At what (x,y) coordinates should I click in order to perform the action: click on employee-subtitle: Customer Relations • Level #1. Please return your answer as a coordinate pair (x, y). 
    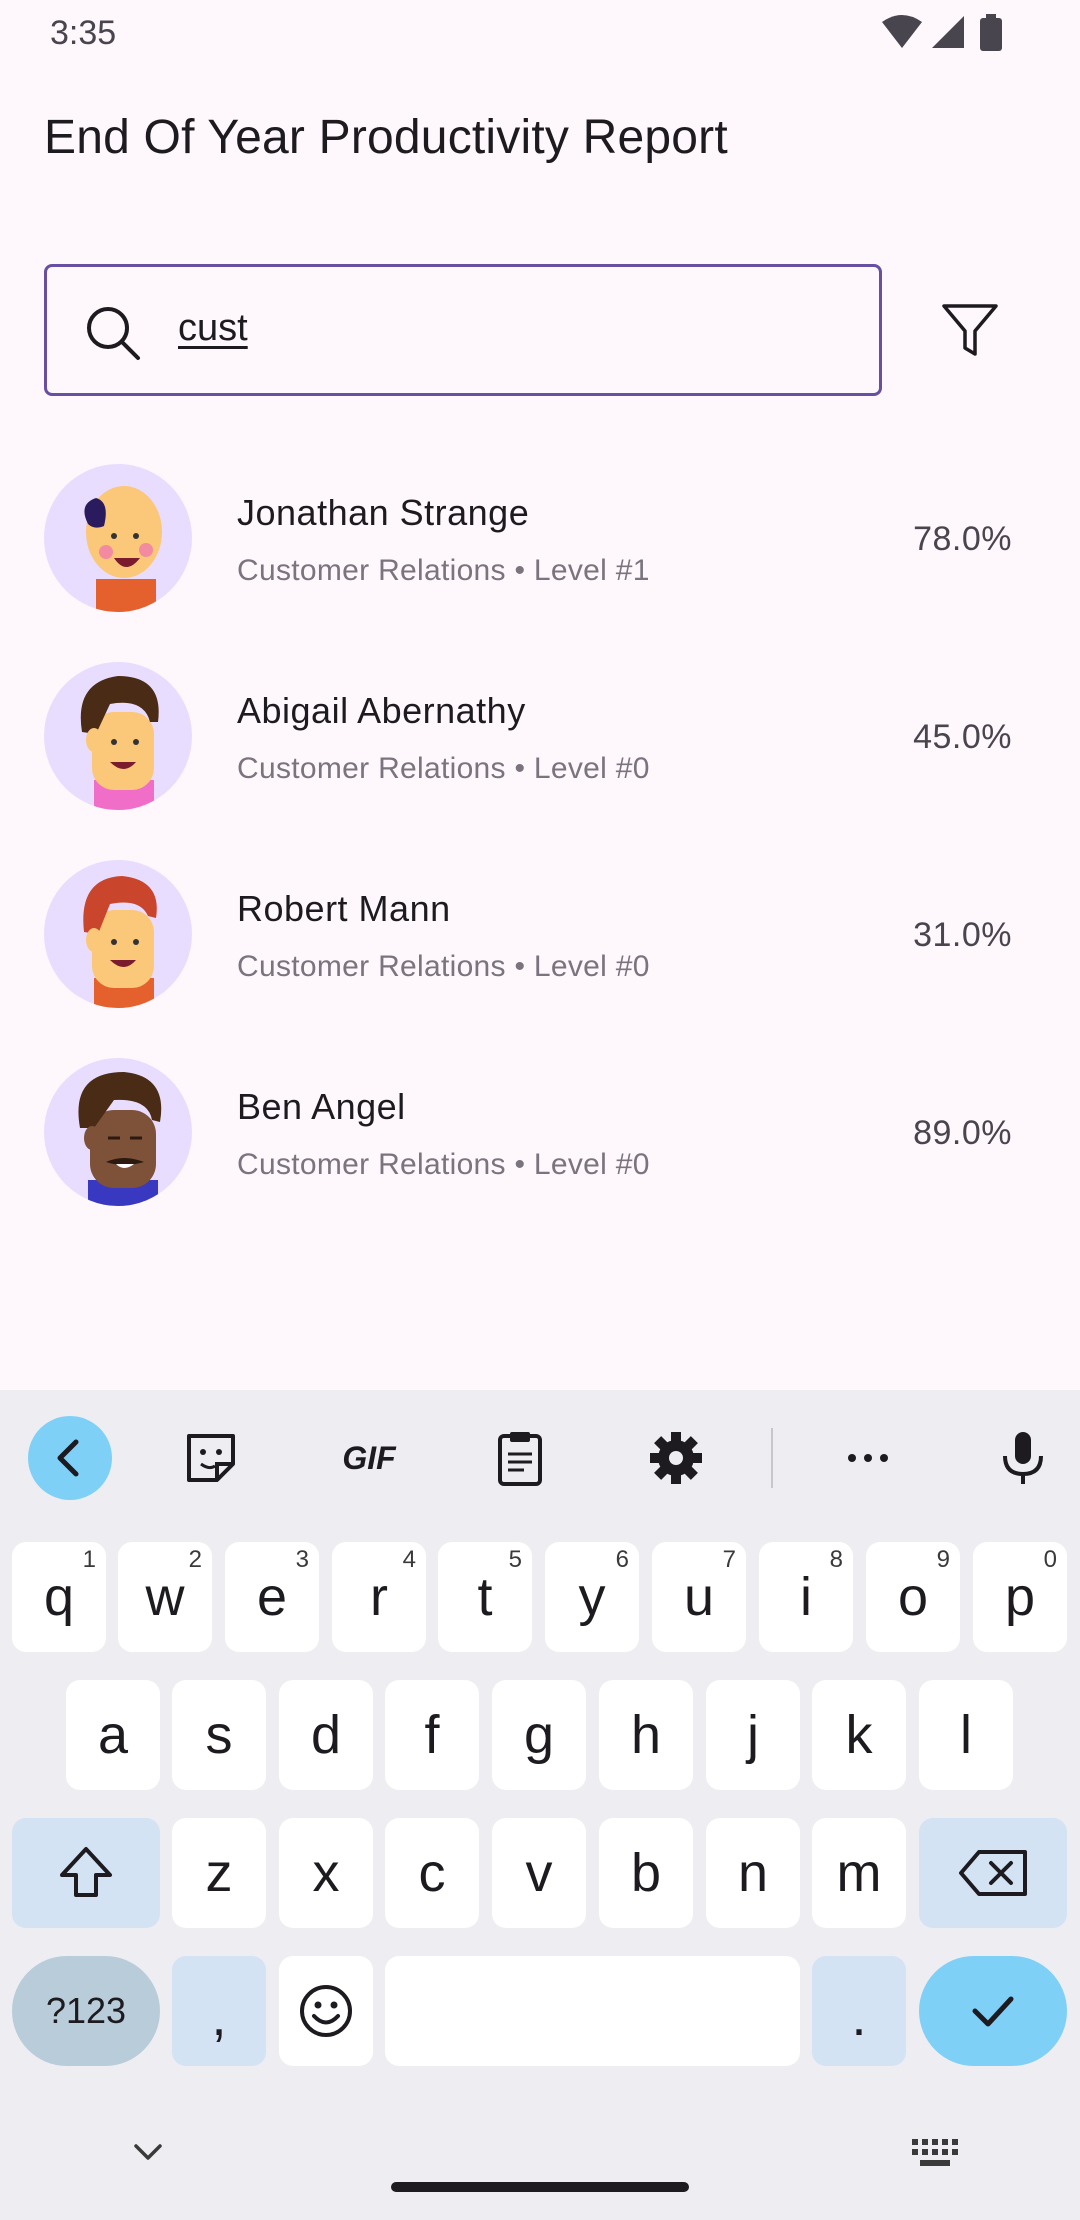
    Looking at the image, I should click on (443, 570).